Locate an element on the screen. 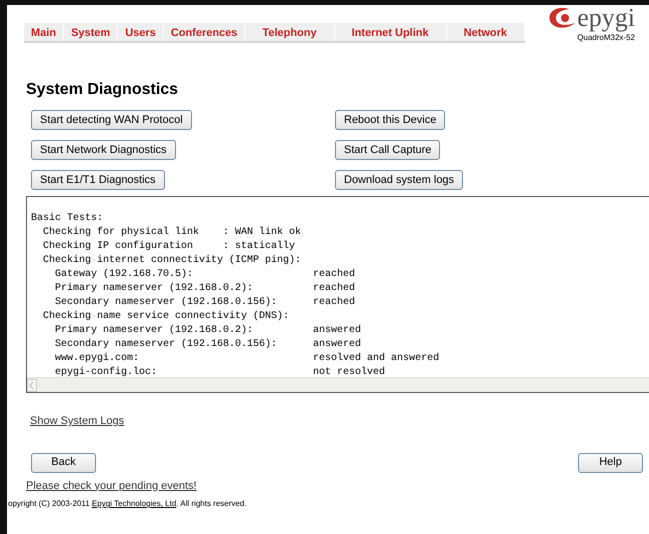  action-button: Download system logs is located at coordinates (399, 180).